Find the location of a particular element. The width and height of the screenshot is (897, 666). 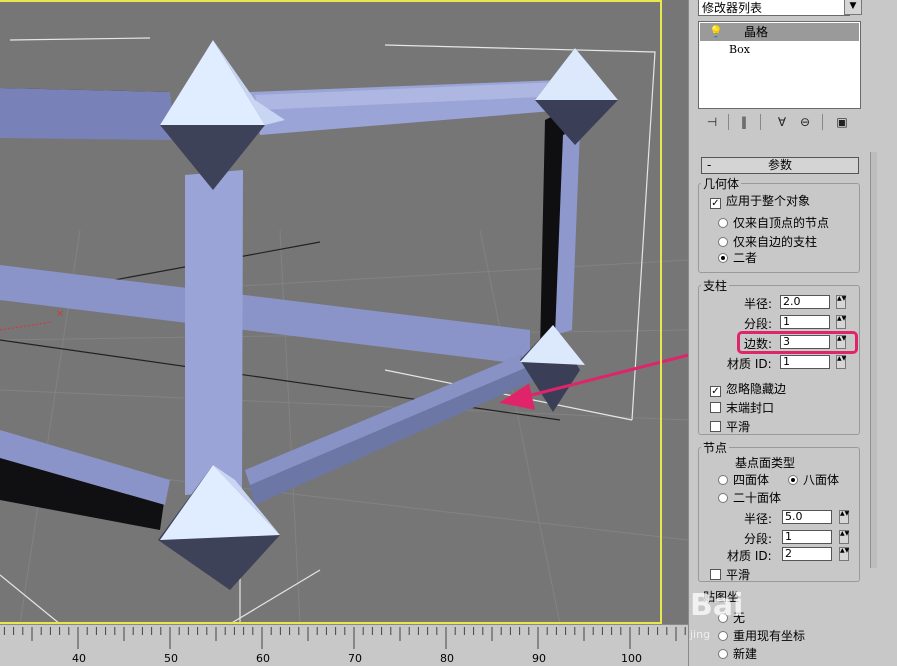

ruler-label: 90 is located at coordinates (539, 658).